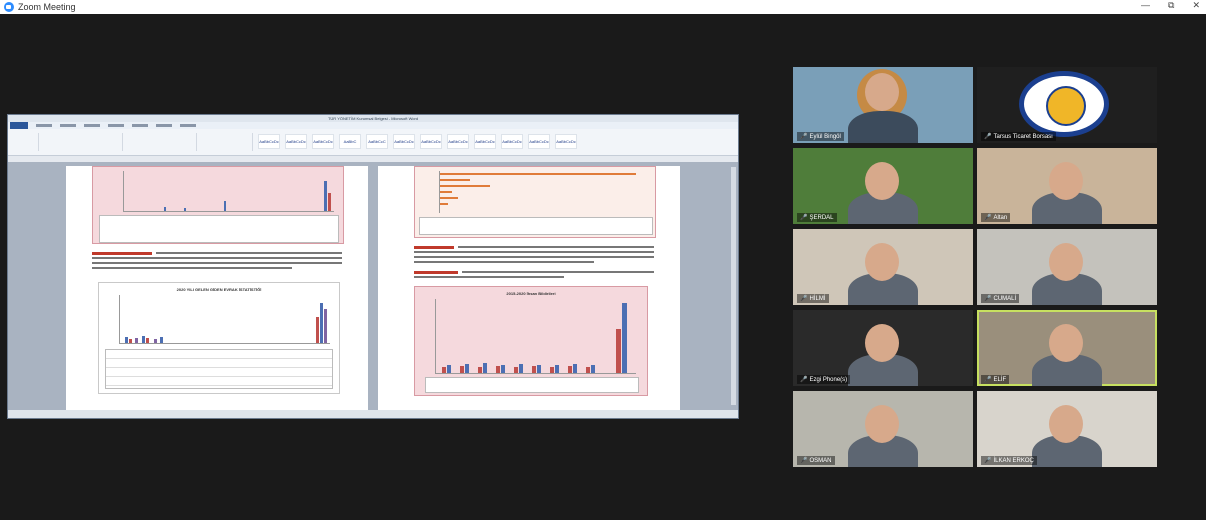 This screenshot has height=520, width=1206. Describe the element at coordinates (733, 286) in the screenshot. I see `document-scrollbar` at that location.